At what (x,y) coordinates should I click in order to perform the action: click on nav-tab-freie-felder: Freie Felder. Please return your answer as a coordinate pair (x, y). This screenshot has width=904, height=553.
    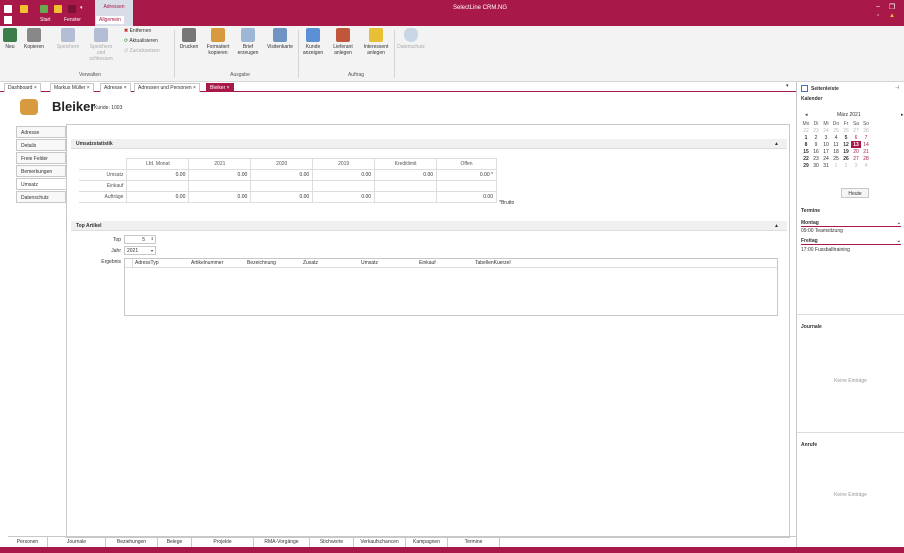
    Looking at the image, I should click on (41, 158).